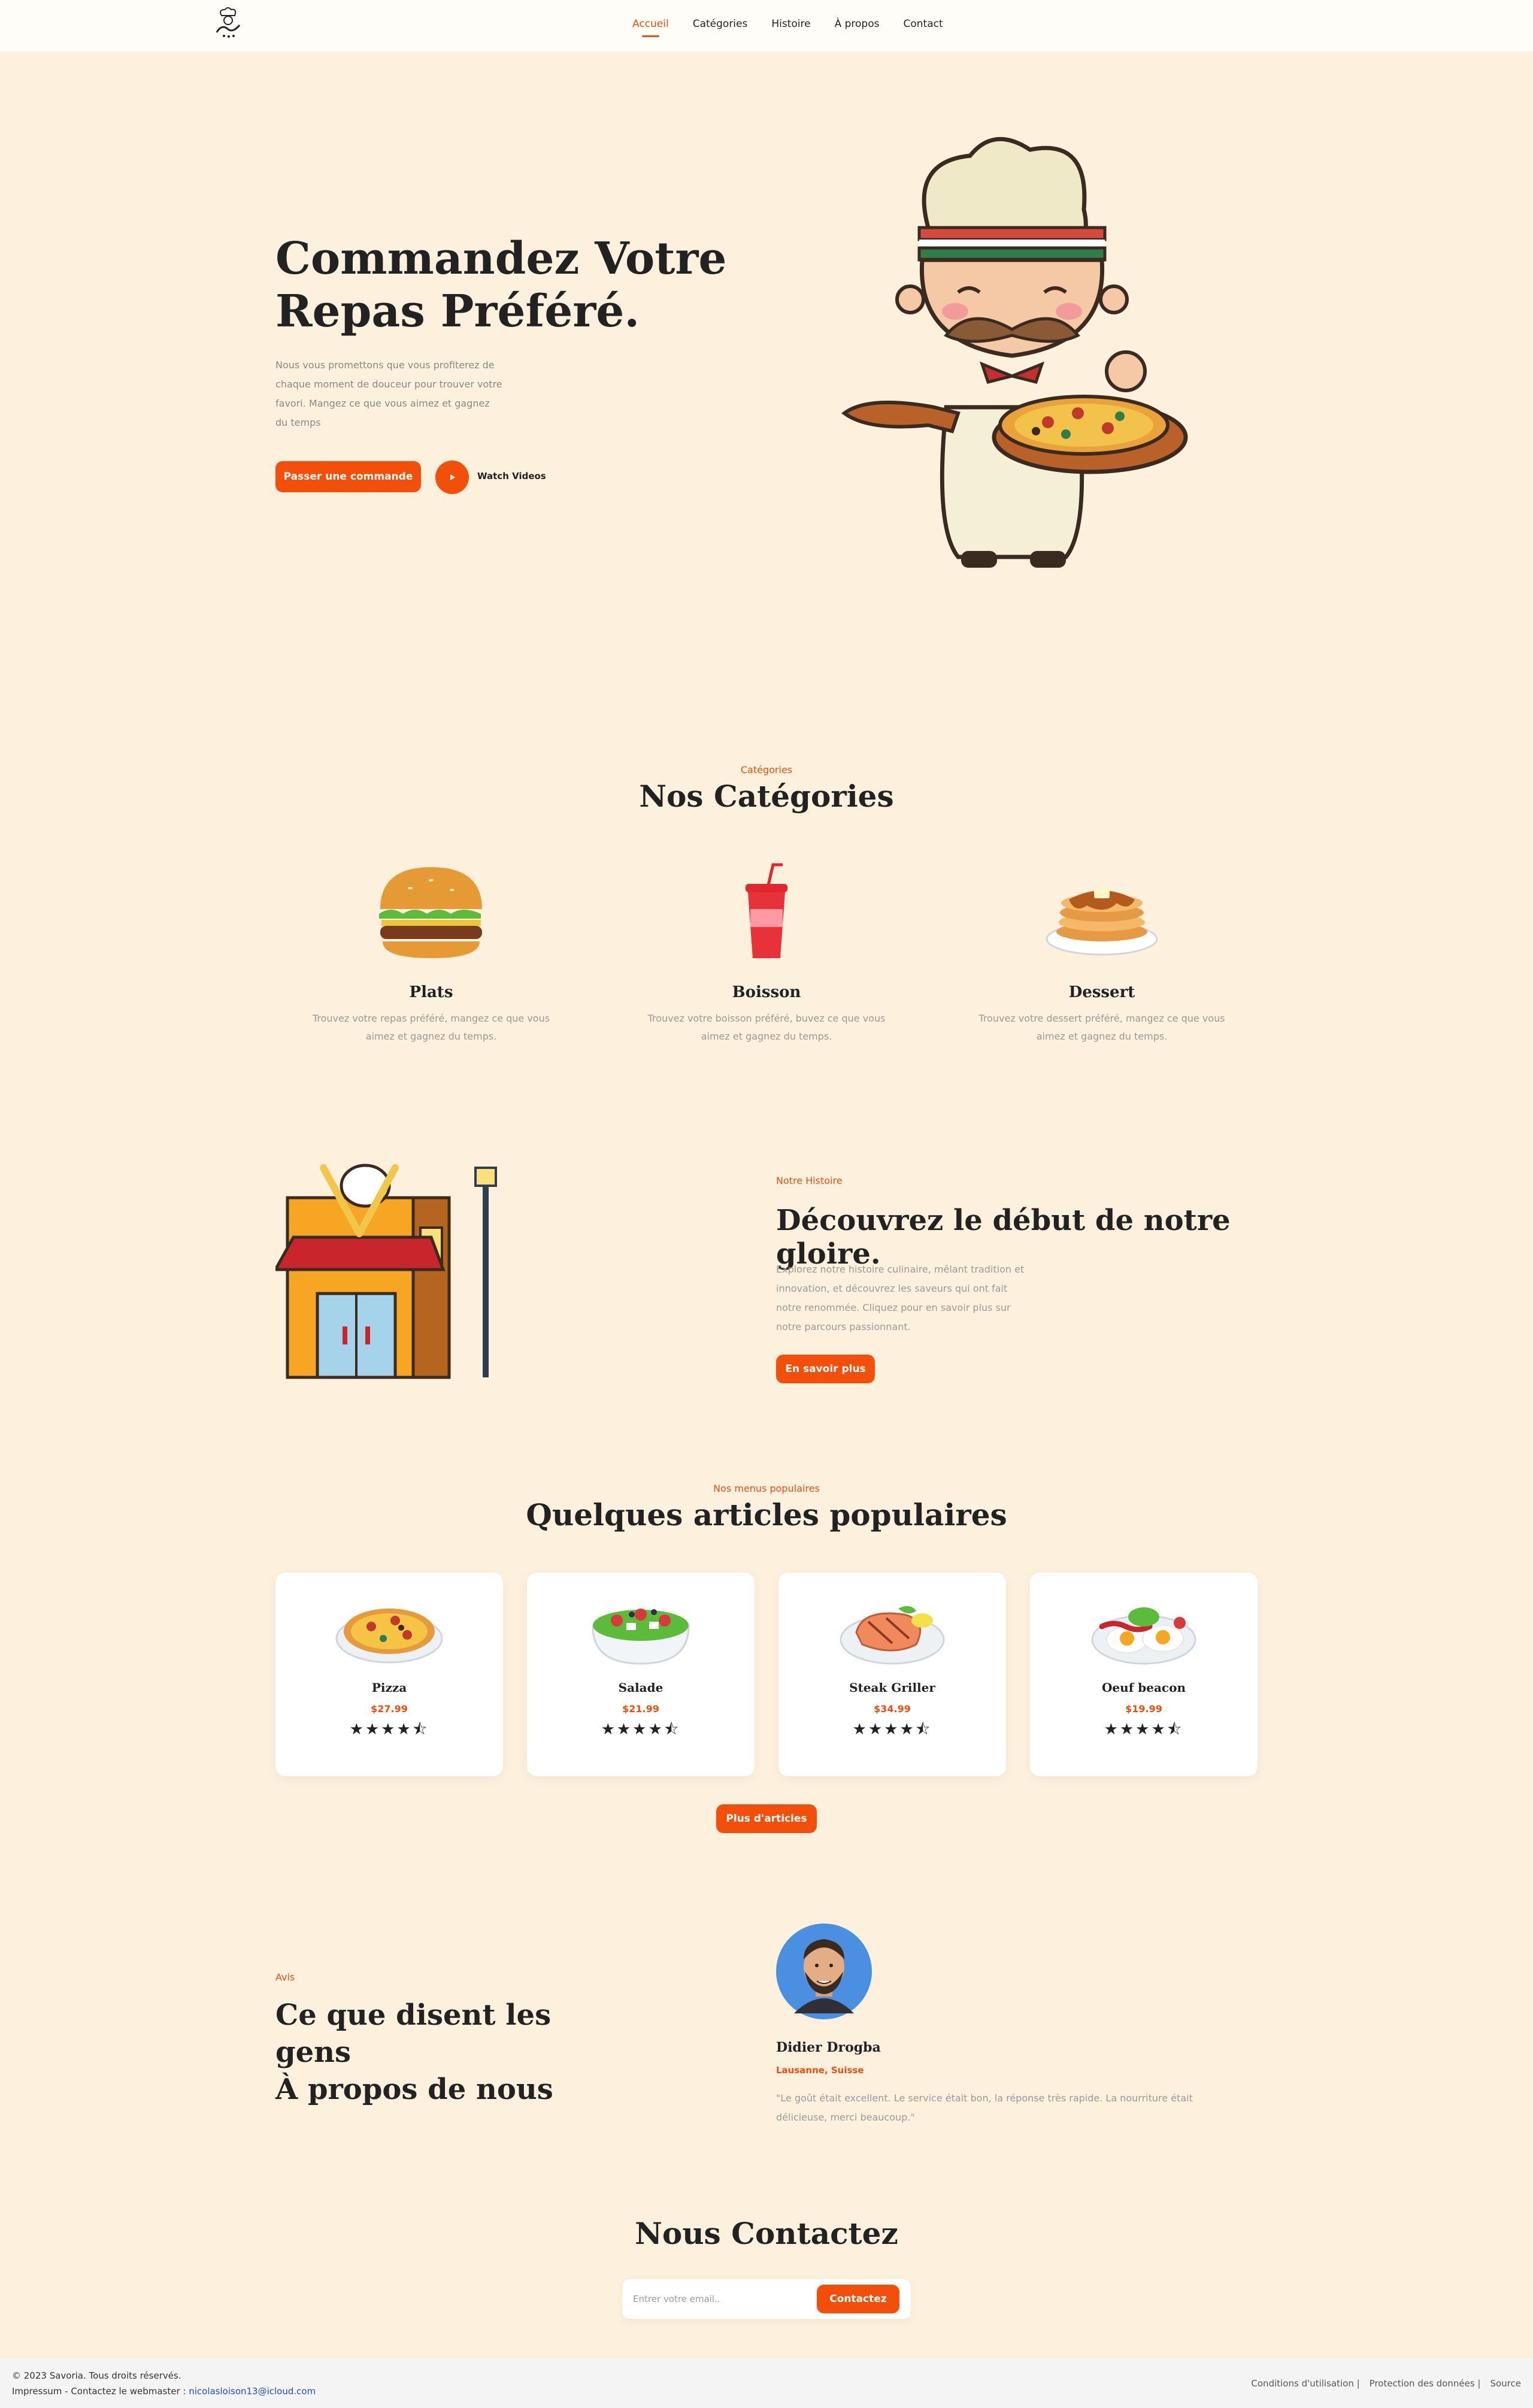 This screenshot has width=1533, height=2408. What do you see at coordinates (820, 2070) in the screenshot?
I see `reviewer-location: Lausanne, Suisse` at bounding box center [820, 2070].